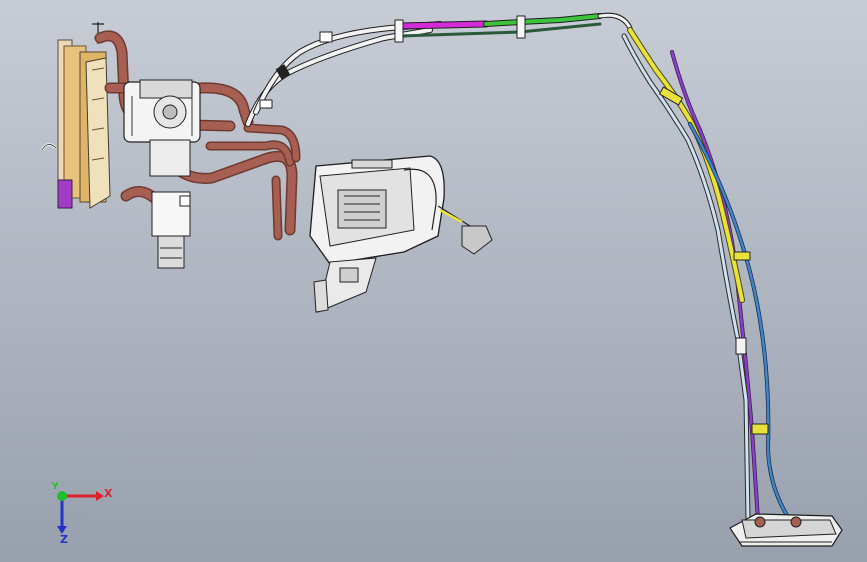  Describe the element at coordinates (75, 115) in the screenshot. I see `radiator-assembly` at that location.